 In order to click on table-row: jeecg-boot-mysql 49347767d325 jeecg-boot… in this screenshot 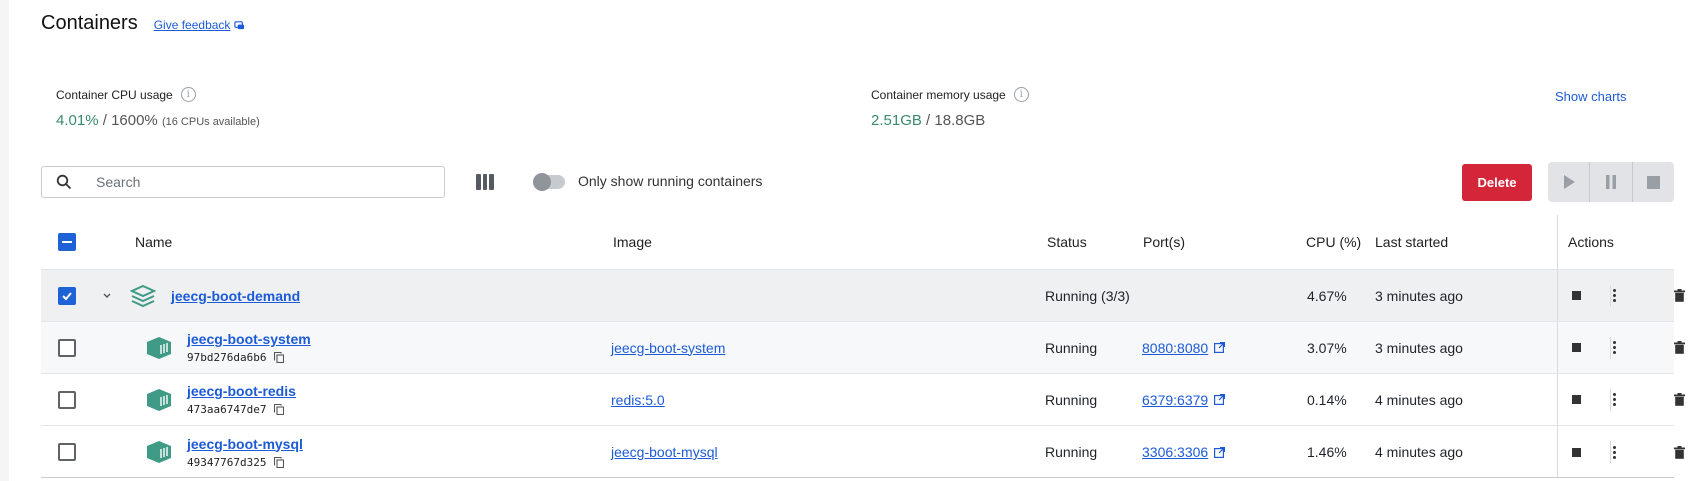, I will do `click(863, 452)`.